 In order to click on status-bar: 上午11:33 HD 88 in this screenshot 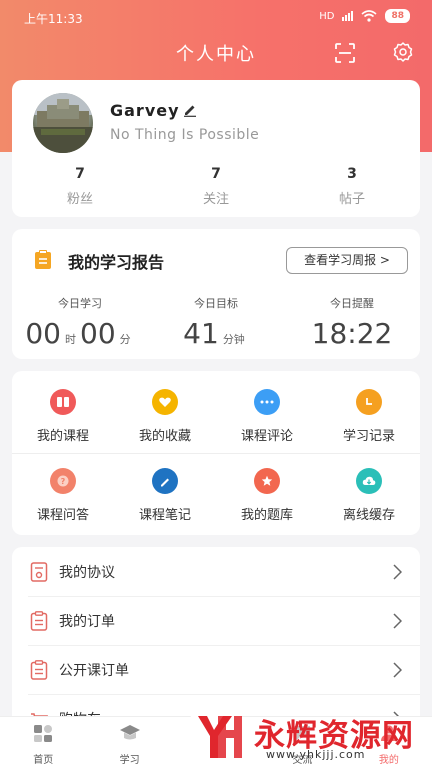, I will do `click(216, 17)`.